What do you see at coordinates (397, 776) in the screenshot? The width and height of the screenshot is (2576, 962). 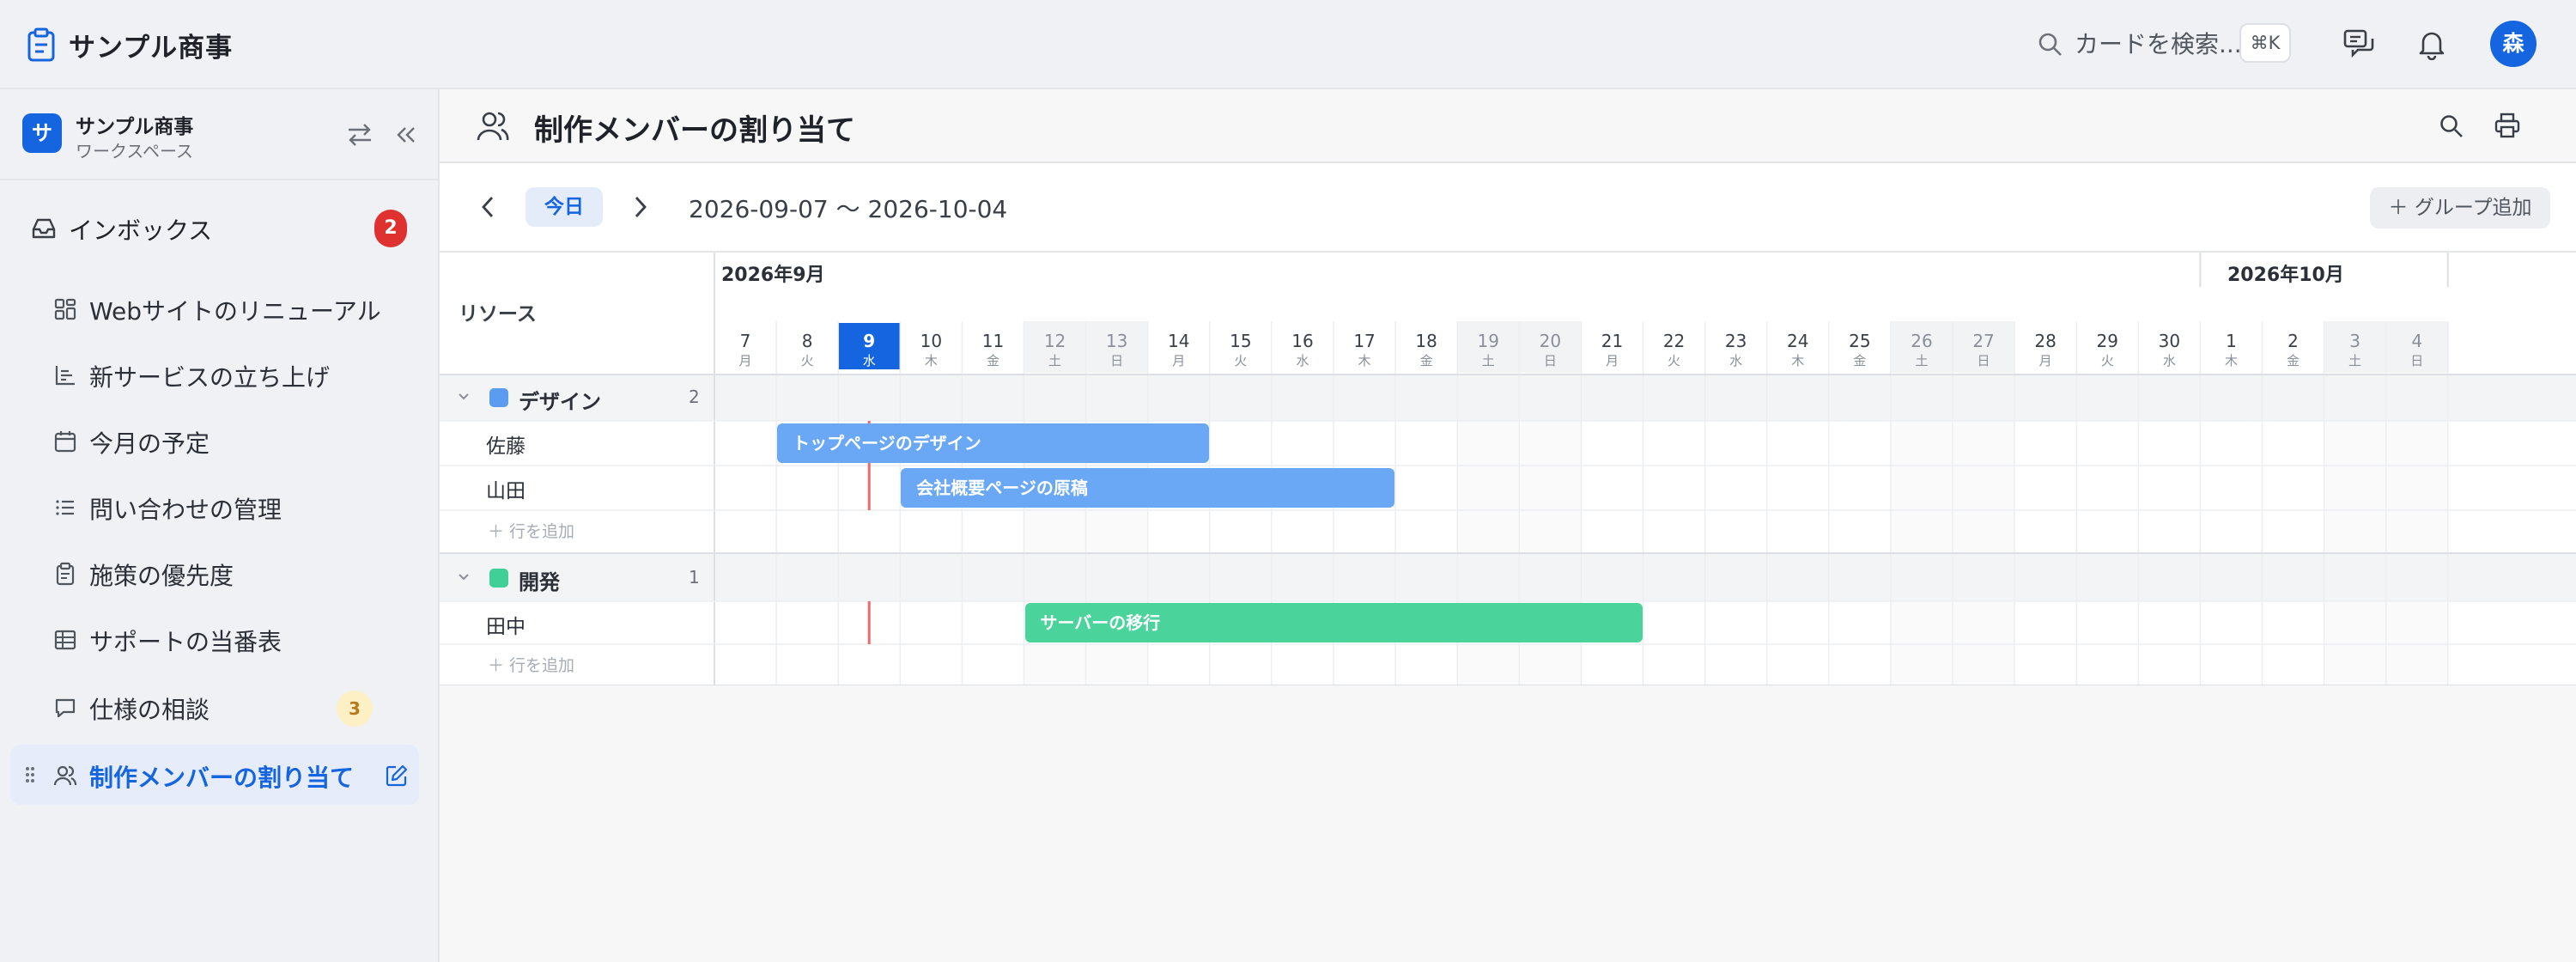 I see `edit-icon` at bounding box center [397, 776].